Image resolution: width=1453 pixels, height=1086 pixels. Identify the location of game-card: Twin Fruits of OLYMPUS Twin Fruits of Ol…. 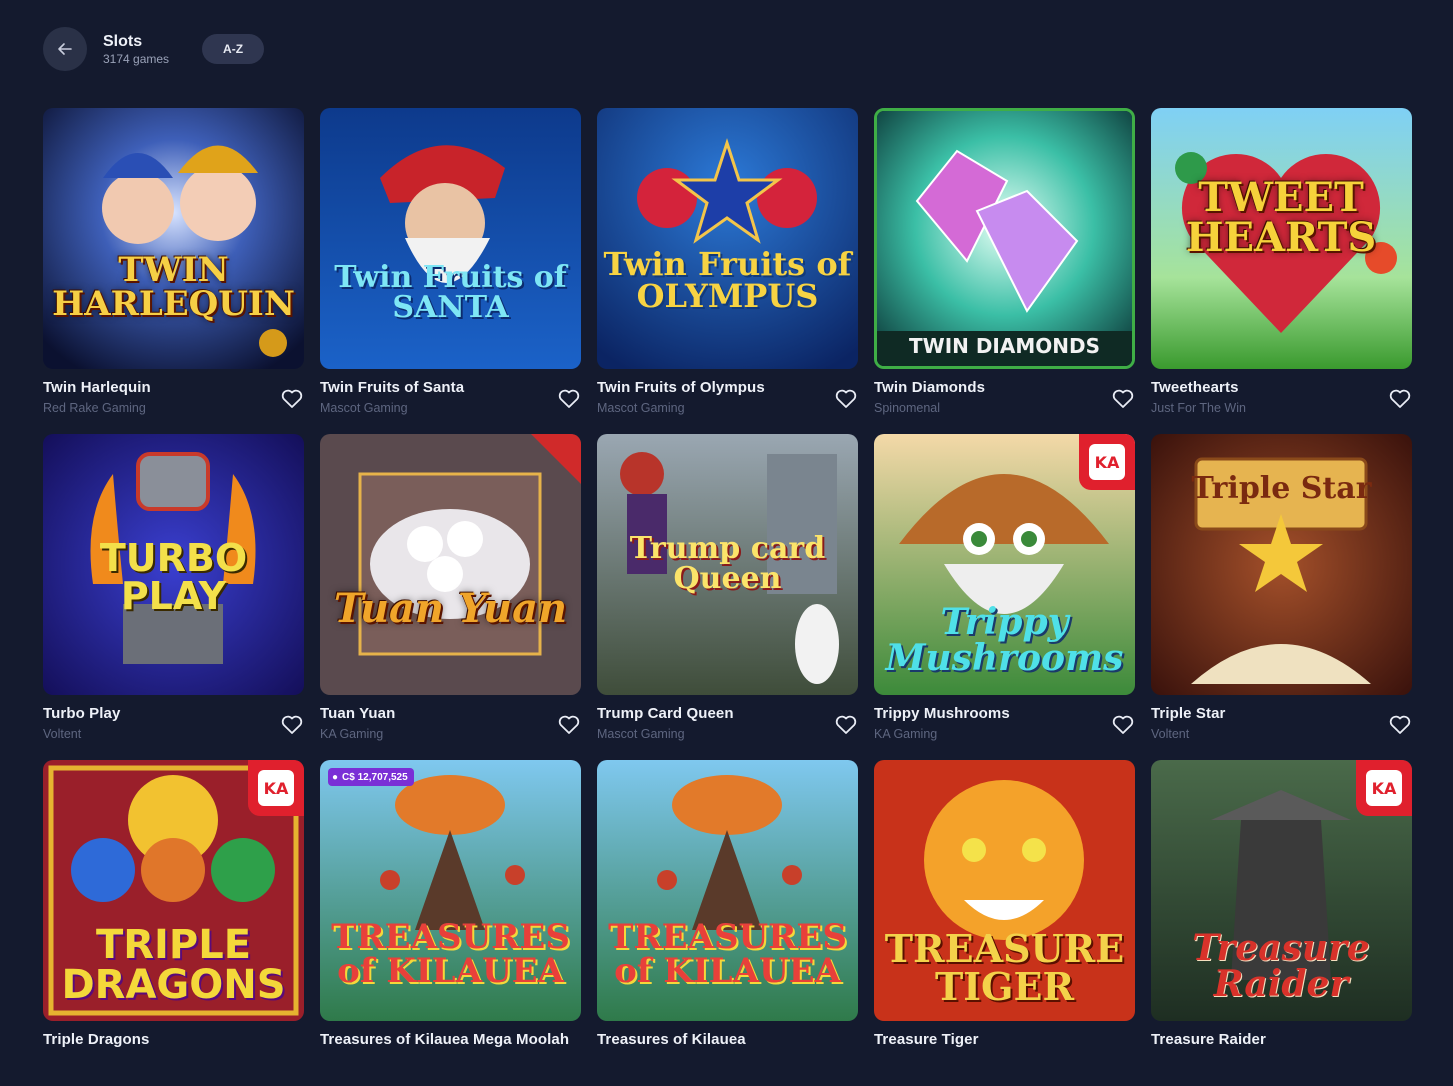
(727, 271).